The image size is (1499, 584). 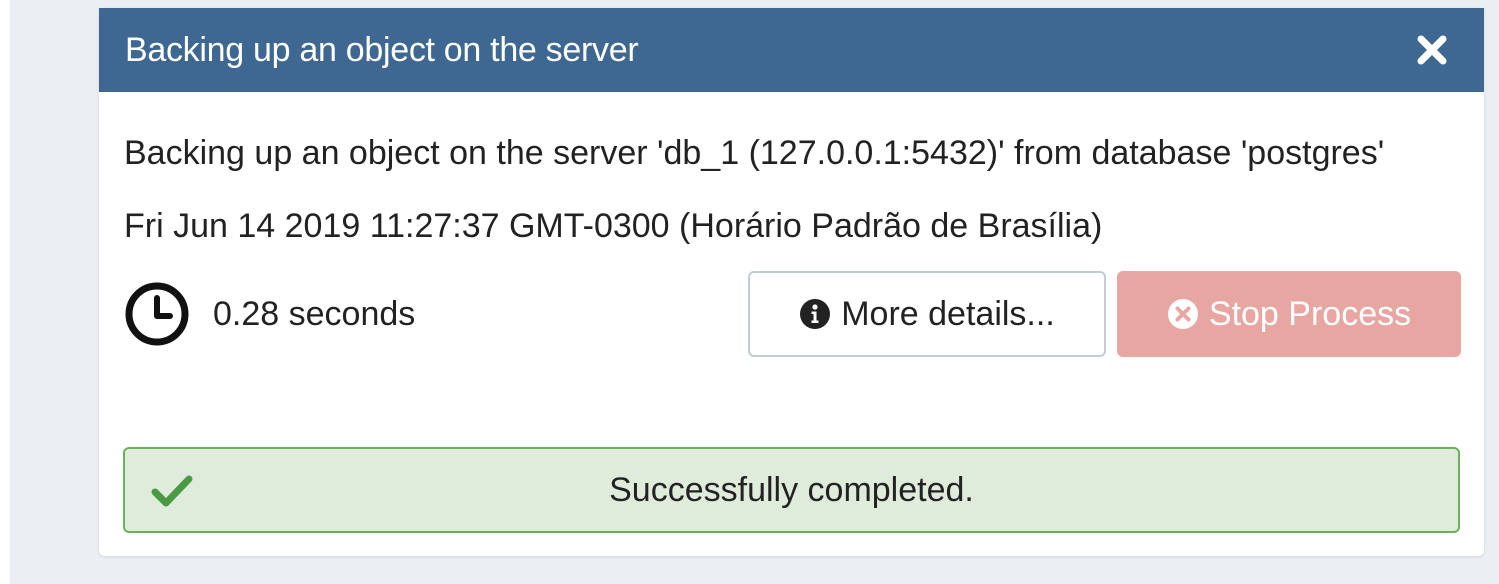 What do you see at coordinates (157, 314) in the screenshot?
I see `clock-icon` at bounding box center [157, 314].